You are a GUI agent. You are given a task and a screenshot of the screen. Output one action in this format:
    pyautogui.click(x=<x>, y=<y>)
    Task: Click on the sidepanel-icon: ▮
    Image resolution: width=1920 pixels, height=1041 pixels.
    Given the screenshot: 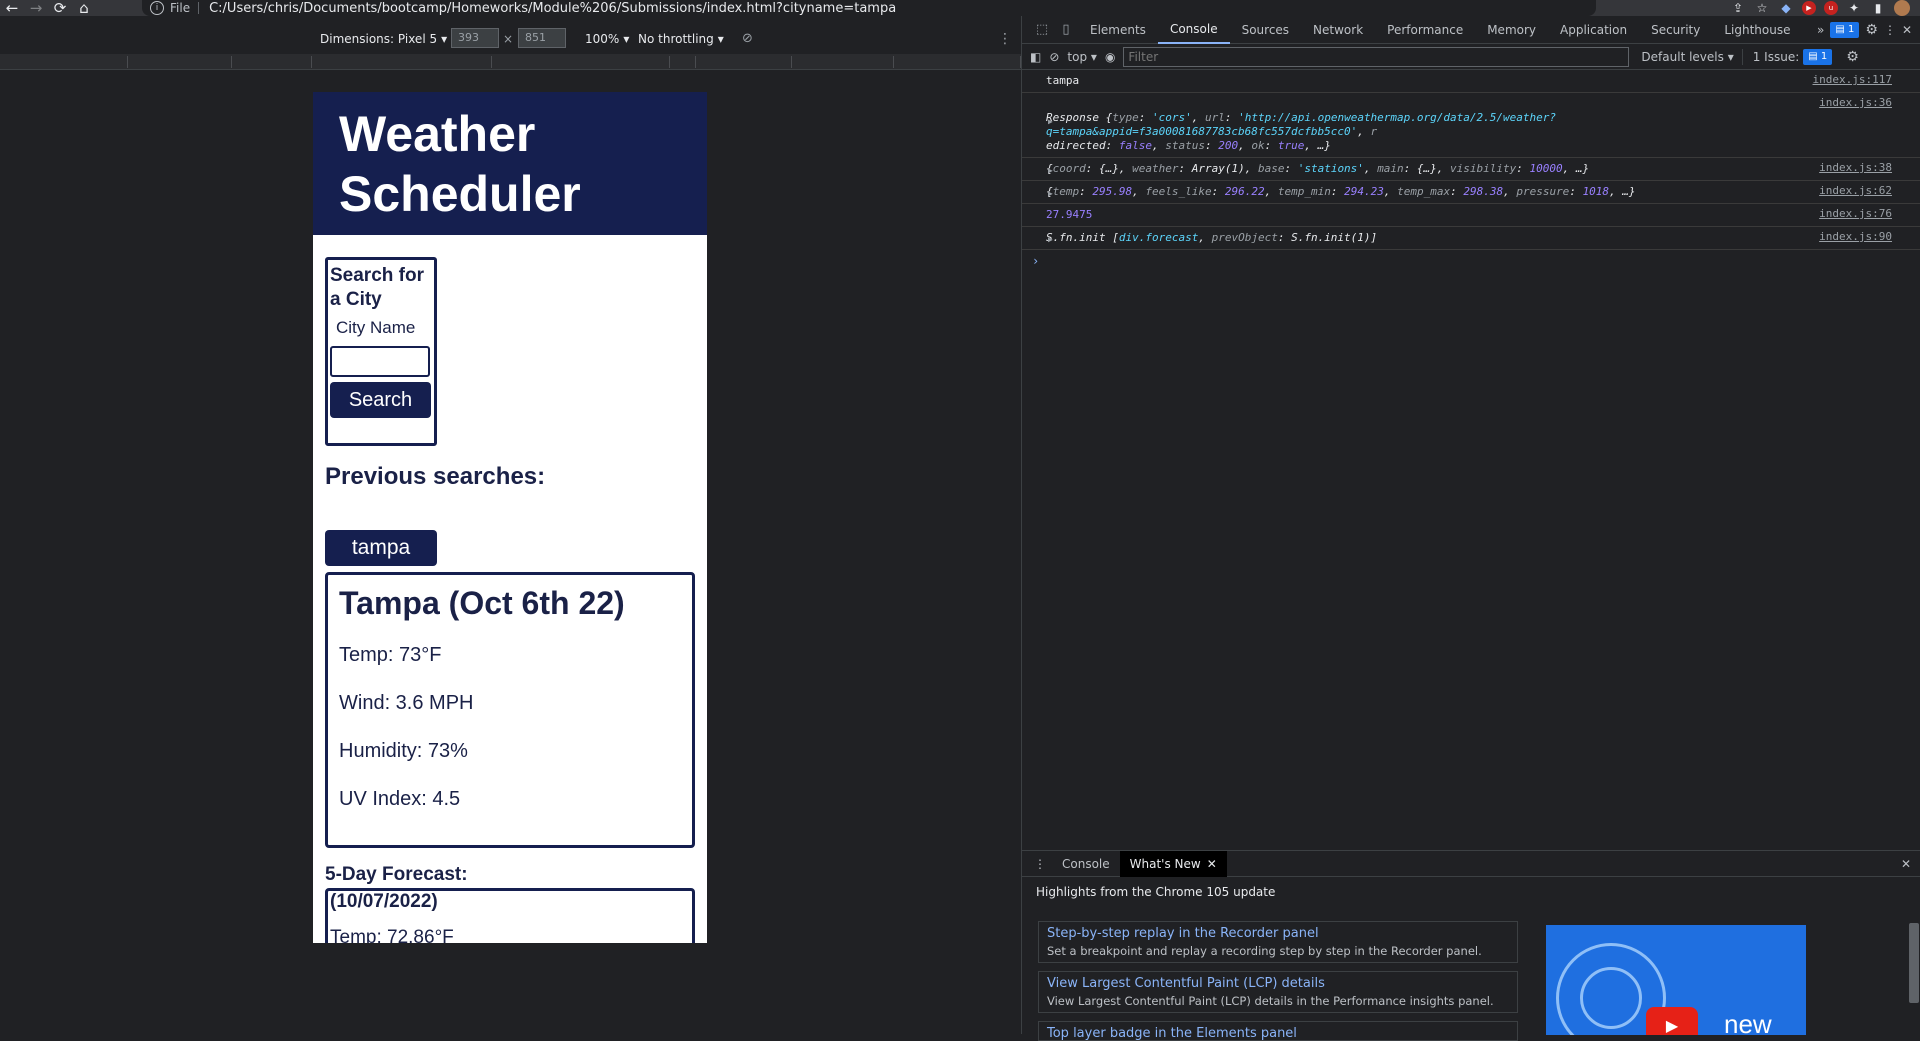 What is the action you would take?
    pyautogui.click(x=1878, y=8)
    